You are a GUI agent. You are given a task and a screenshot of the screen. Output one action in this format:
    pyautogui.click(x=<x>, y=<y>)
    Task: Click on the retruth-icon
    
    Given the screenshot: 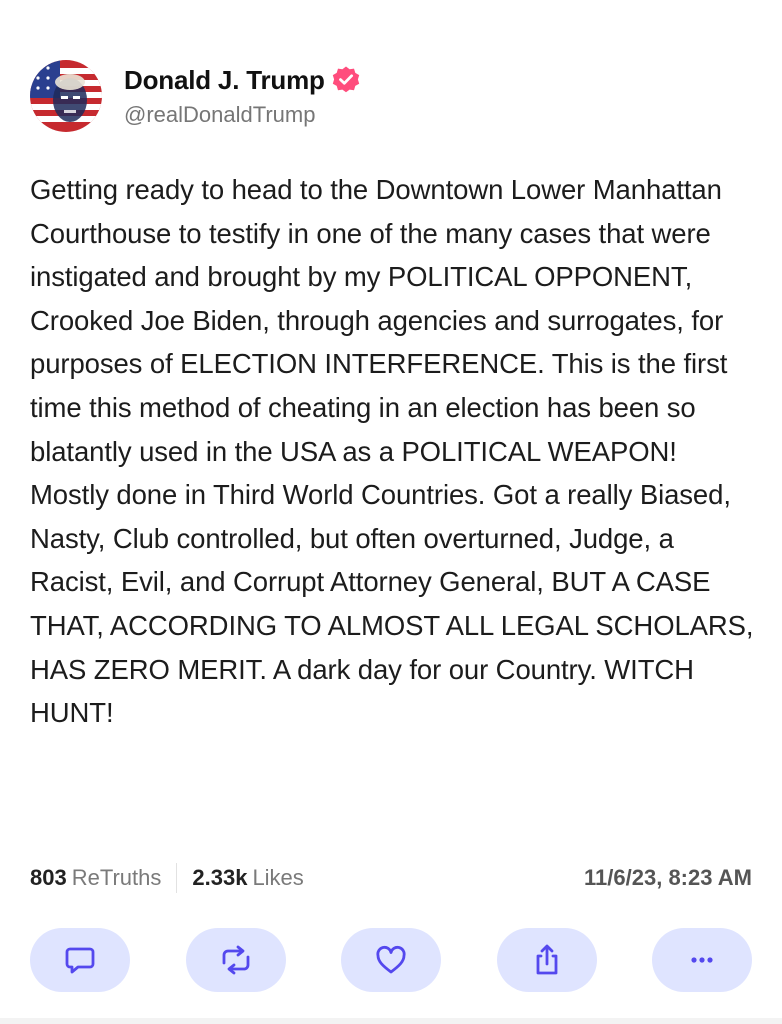 What is the action you would take?
    pyautogui.click(x=235, y=960)
    